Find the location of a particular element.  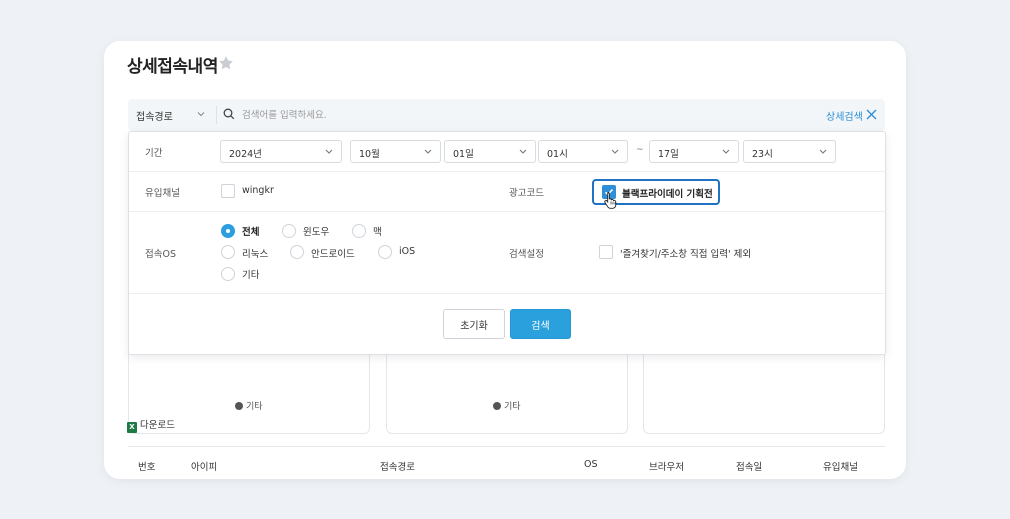

period-label: 기간 is located at coordinates (154, 153).